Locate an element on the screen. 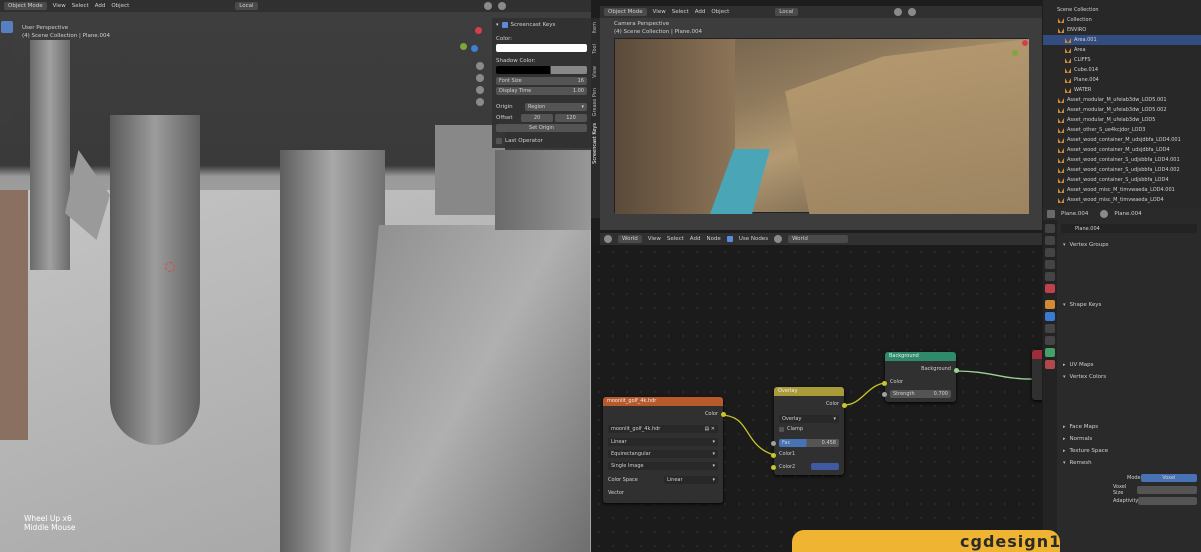 The image size is (1201, 552). output-tab-icon is located at coordinates (1050, 252).